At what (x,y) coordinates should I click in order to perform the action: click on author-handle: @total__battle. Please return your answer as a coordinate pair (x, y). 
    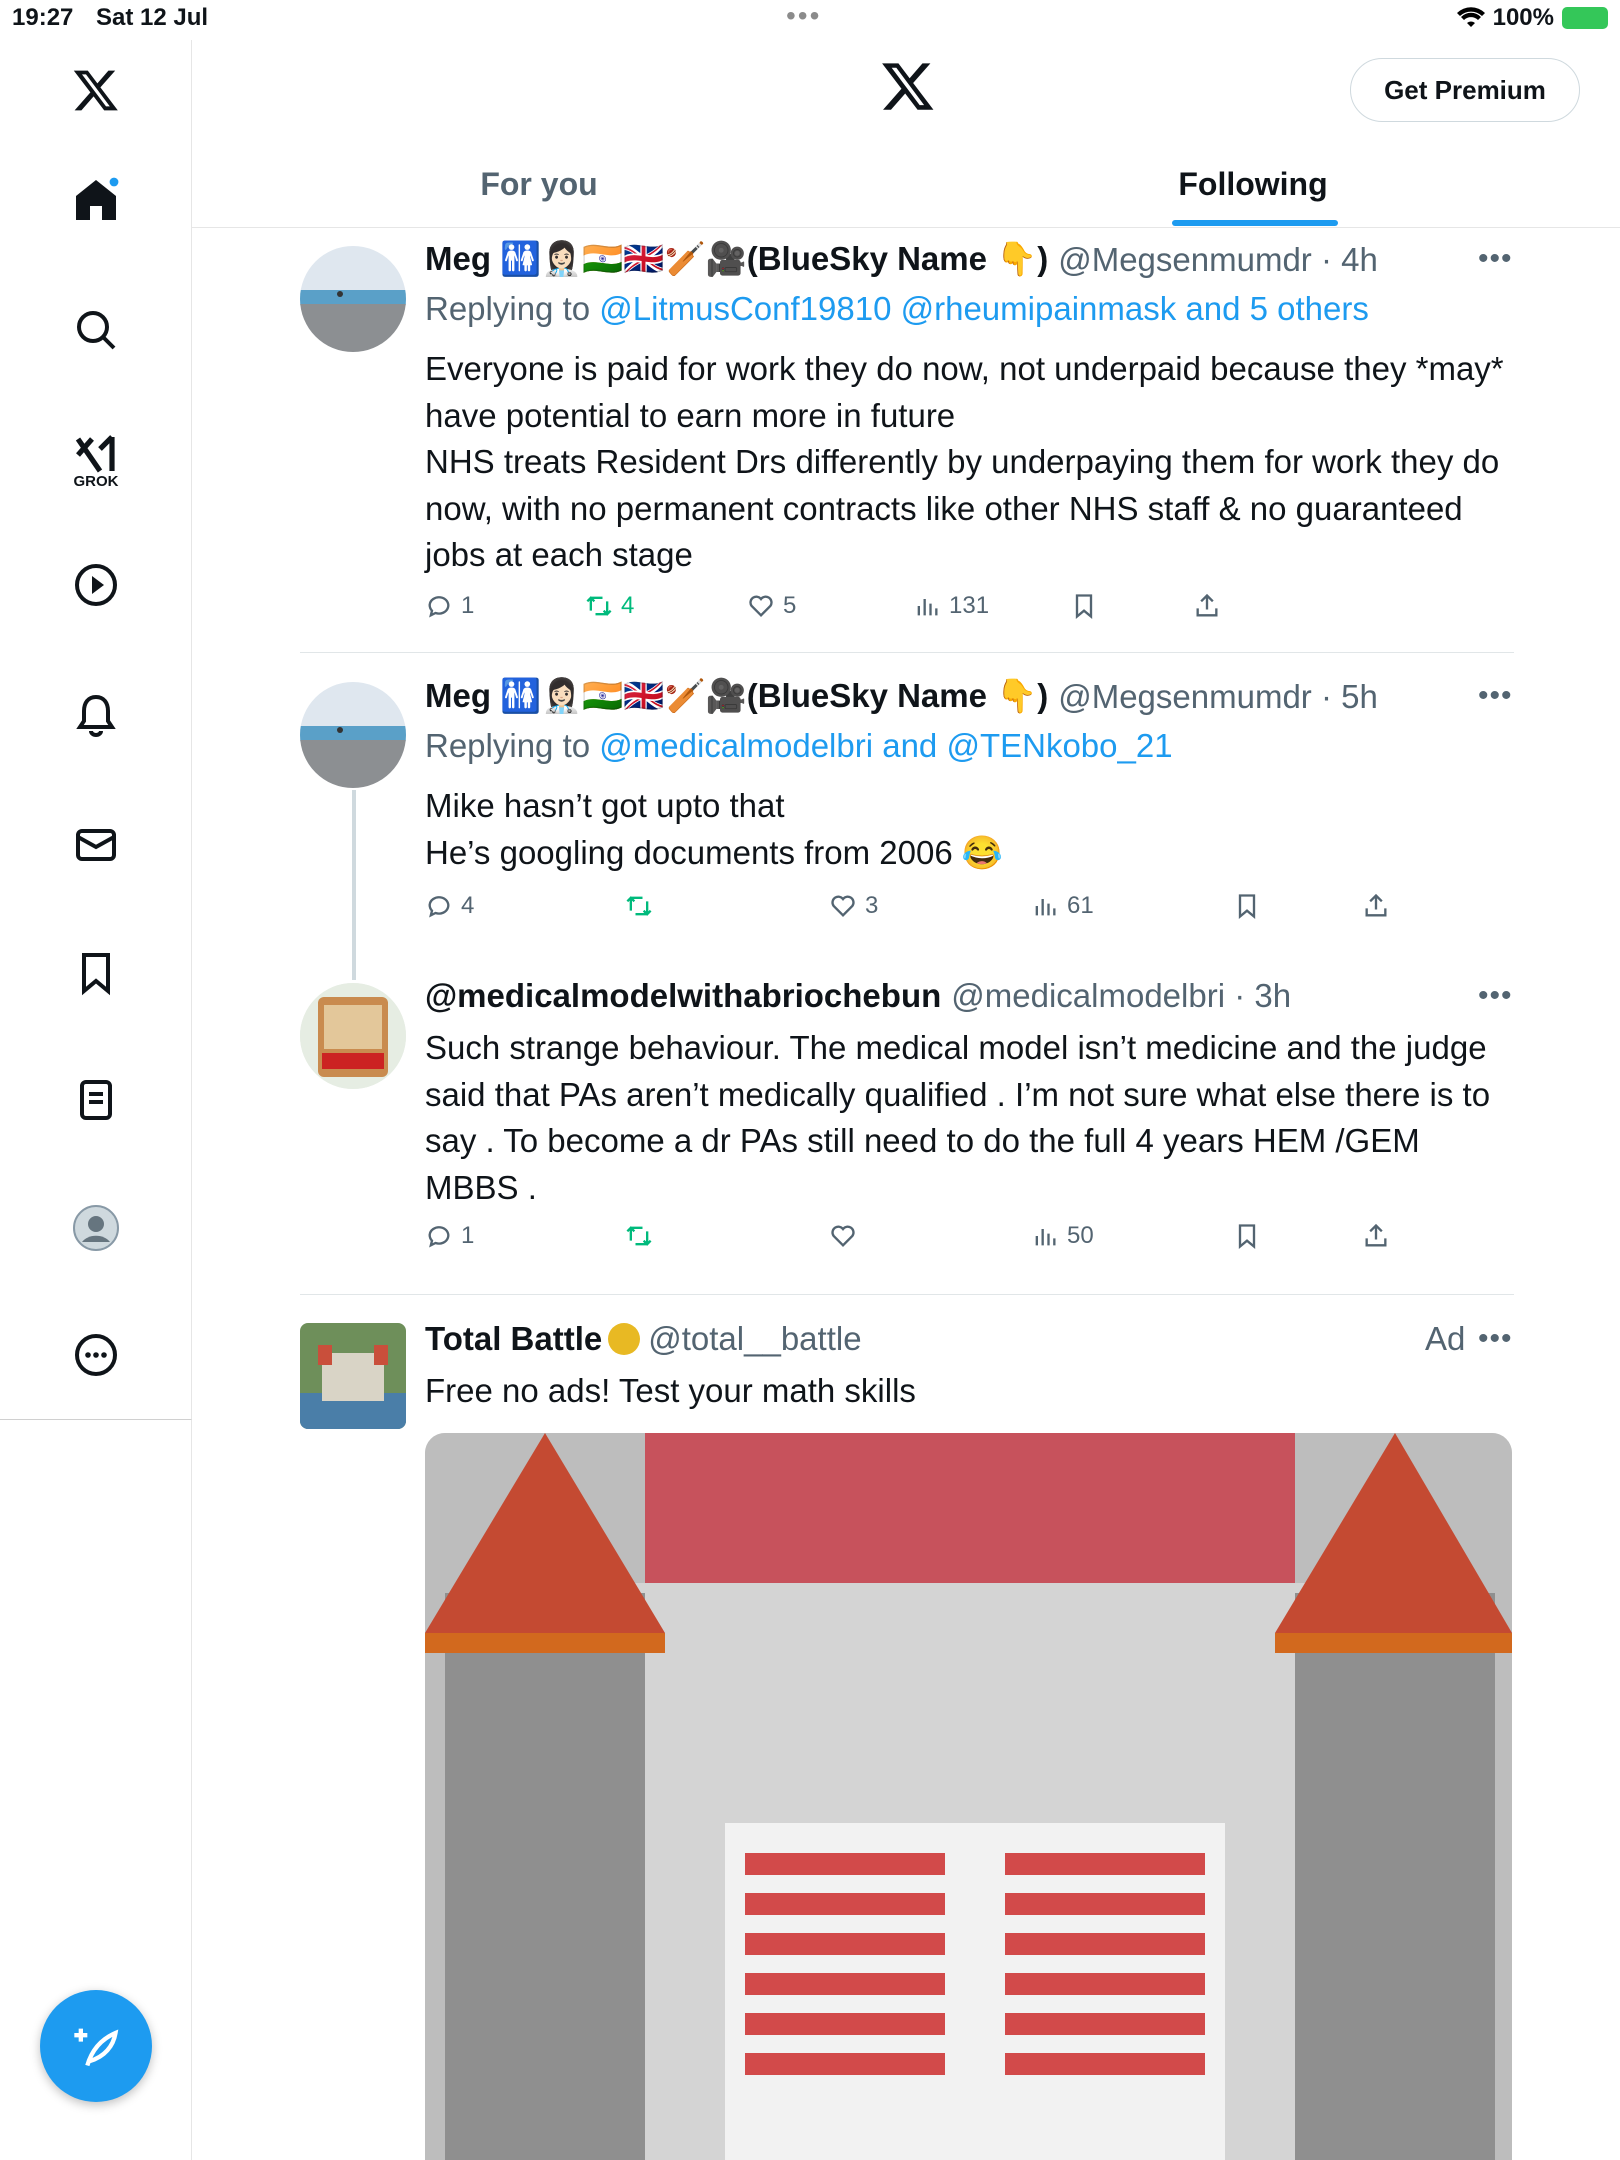
    Looking at the image, I should click on (754, 1339).